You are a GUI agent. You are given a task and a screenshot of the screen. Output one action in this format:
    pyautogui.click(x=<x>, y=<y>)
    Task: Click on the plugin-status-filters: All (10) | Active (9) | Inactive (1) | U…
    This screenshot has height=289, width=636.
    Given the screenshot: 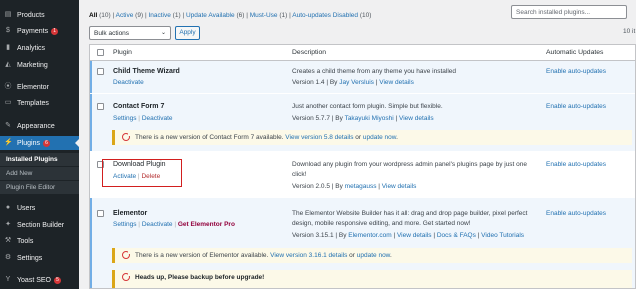 What is the action you would take?
    pyautogui.click(x=230, y=15)
    